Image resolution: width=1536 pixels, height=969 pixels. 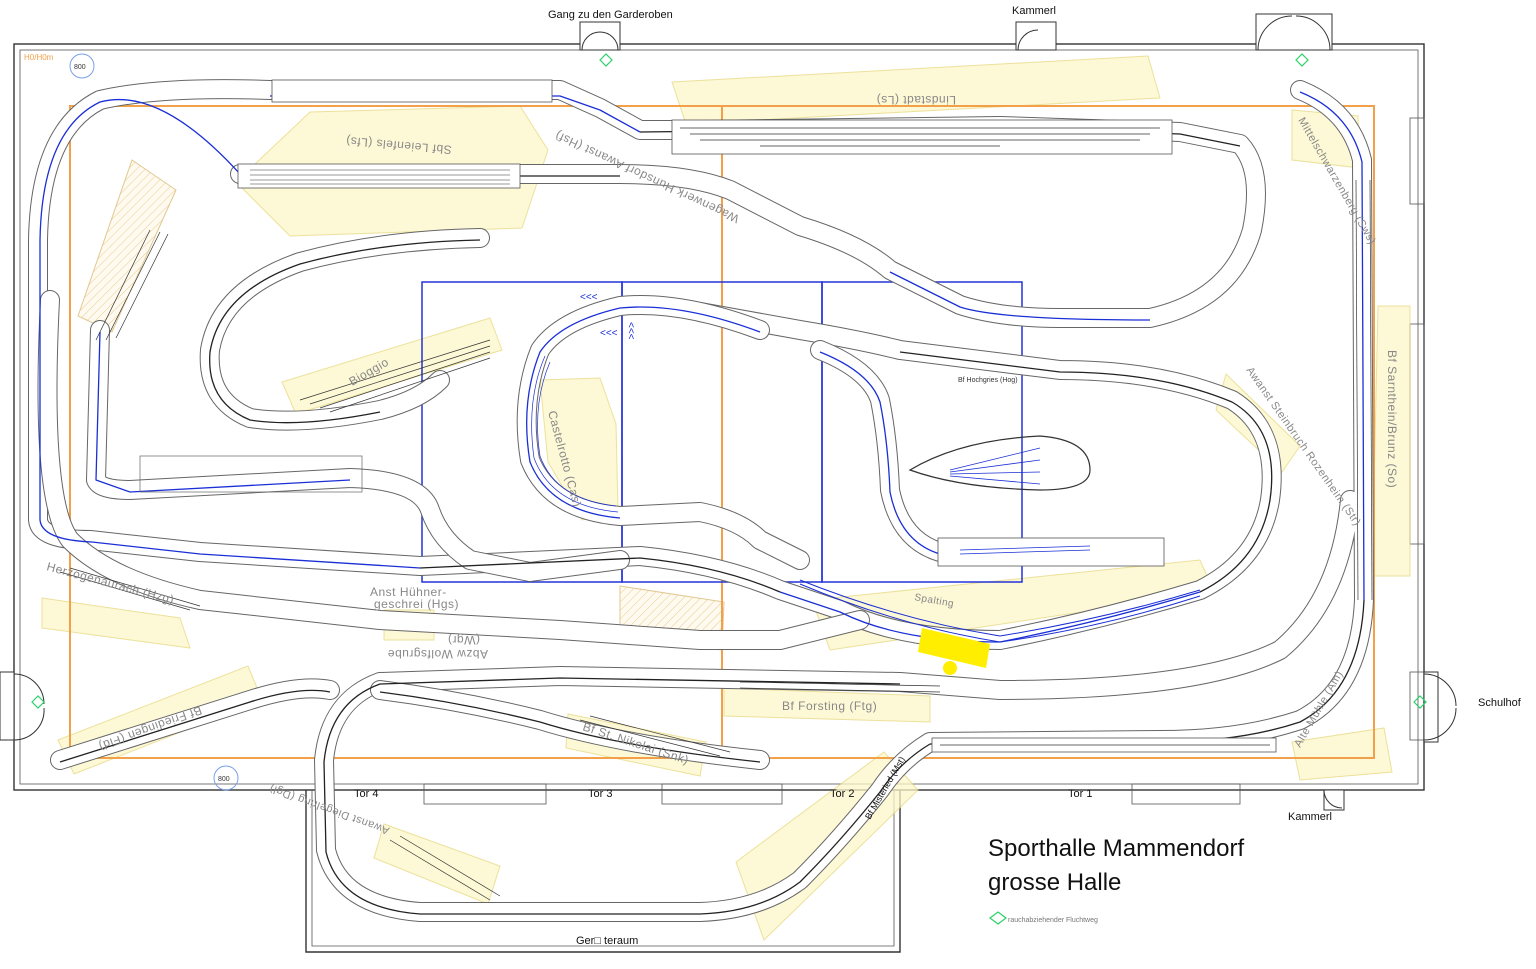 I want to click on door-garderoben, so click(x=600, y=36).